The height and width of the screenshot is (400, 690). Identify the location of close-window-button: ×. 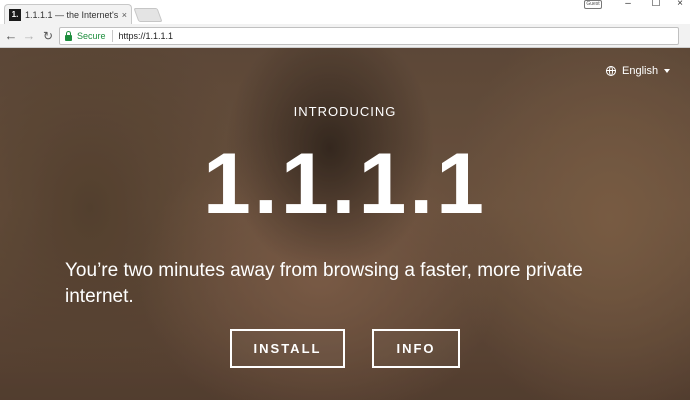
(680, 6).